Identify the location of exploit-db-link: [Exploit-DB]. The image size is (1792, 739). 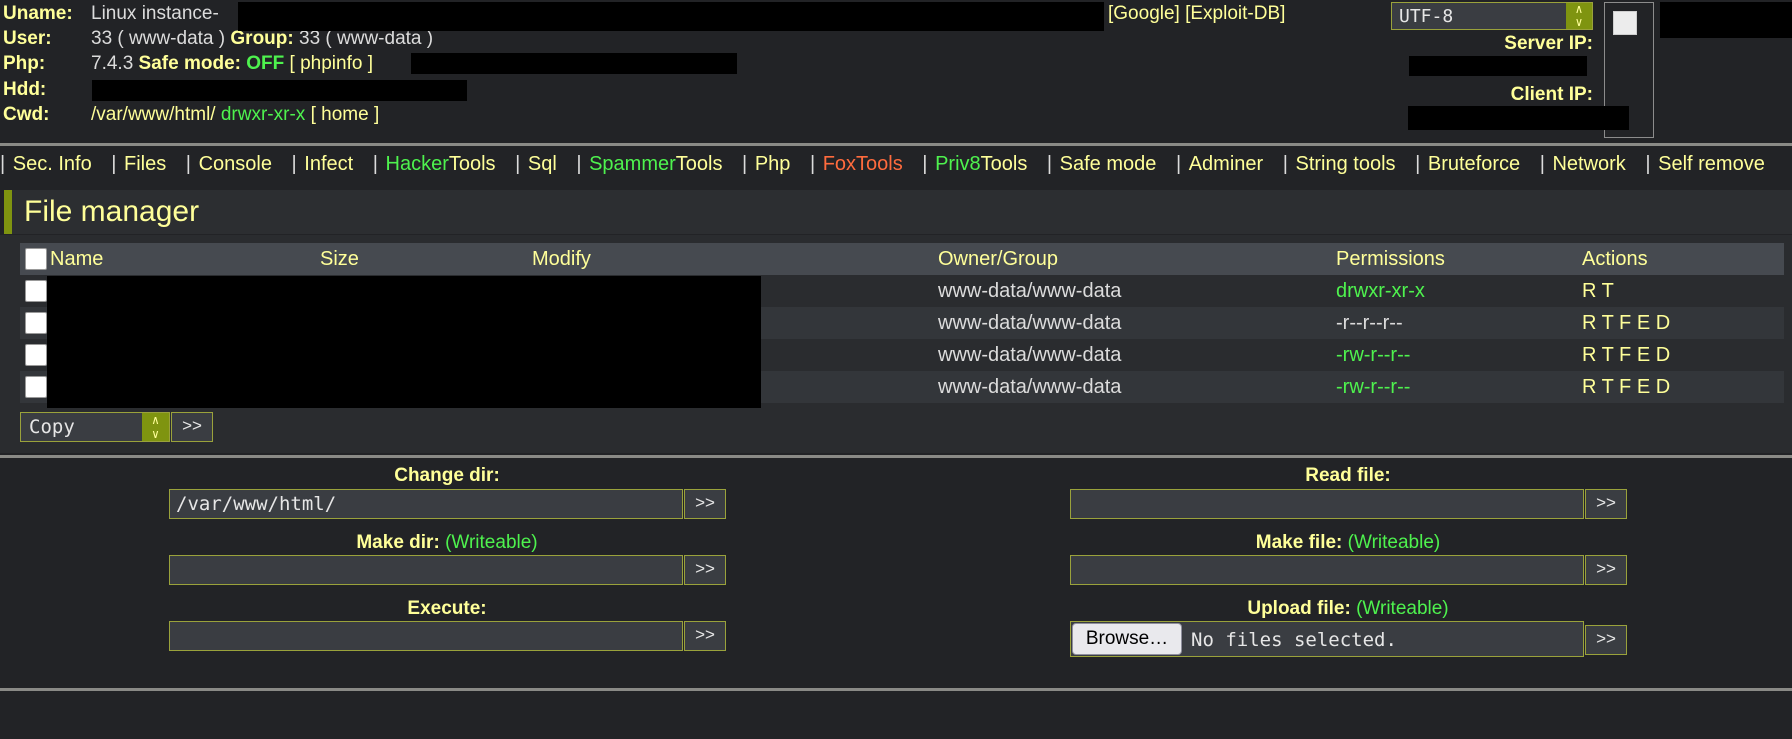
(1235, 13).